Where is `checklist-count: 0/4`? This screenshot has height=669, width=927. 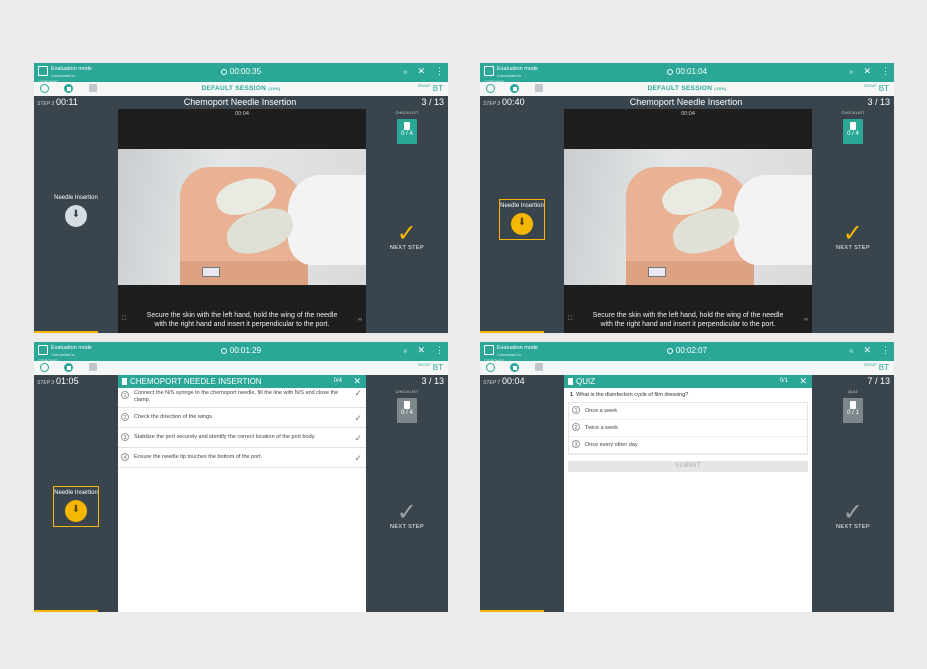 checklist-count: 0/4 is located at coordinates (337, 381).